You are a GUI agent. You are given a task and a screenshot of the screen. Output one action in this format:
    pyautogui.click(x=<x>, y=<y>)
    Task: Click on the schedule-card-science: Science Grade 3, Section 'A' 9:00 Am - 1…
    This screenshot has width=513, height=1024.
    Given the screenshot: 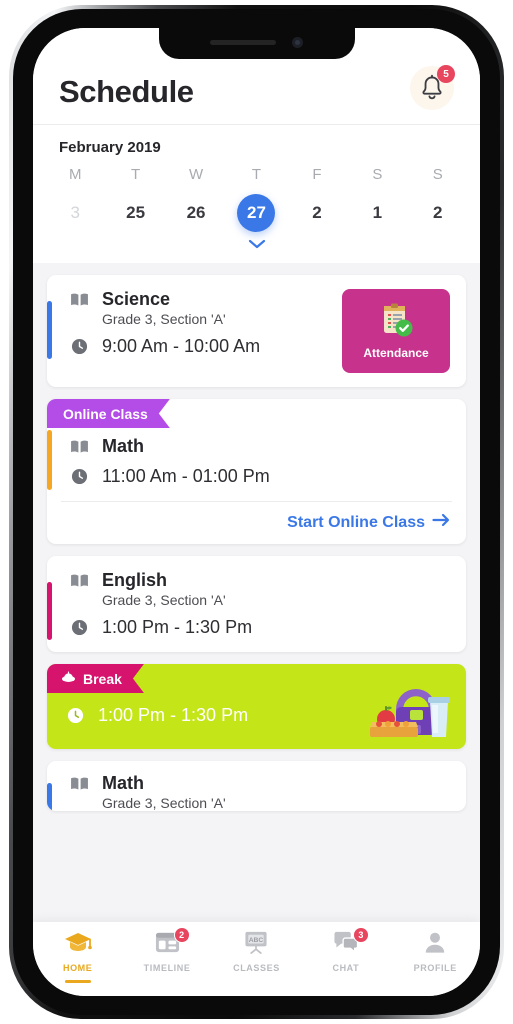 What is the action you would take?
    pyautogui.click(x=256, y=331)
    